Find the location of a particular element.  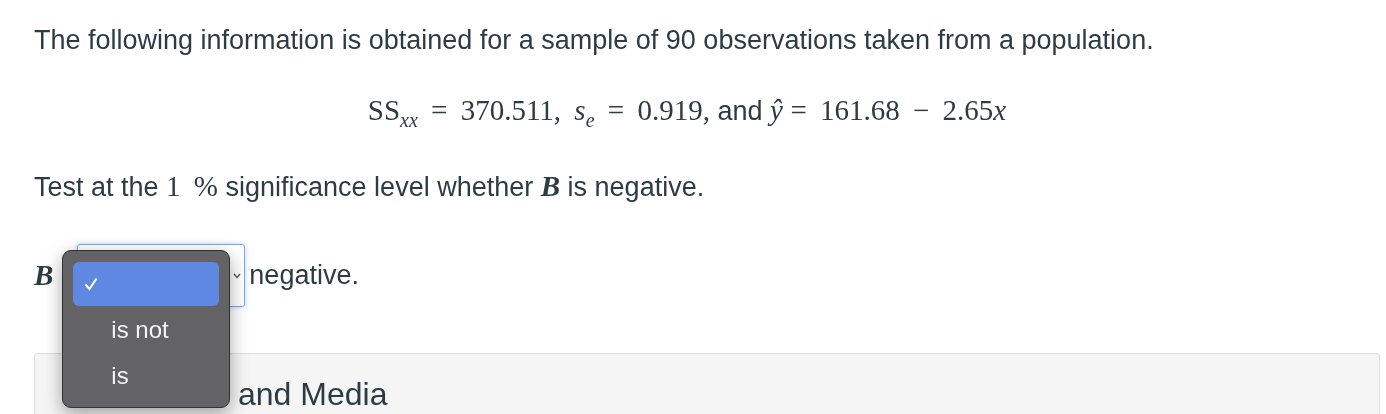

formula: SS$_{xx}$ = 370.511, s$_{e}$ = 0.919, and ŷ = 161.68 − 2.65x is located at coordinates (687, 113).